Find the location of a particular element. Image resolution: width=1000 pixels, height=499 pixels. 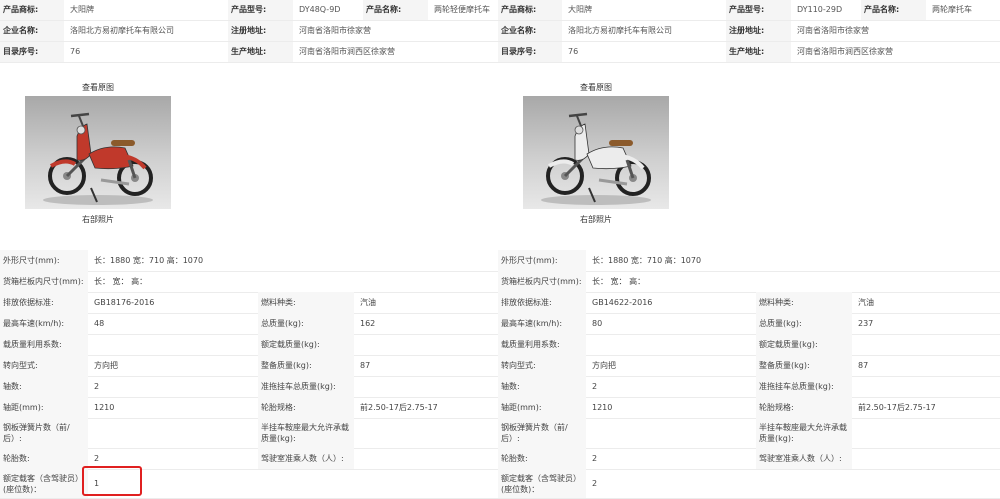

seats-highlight-box is located at coordinates (112, 481).